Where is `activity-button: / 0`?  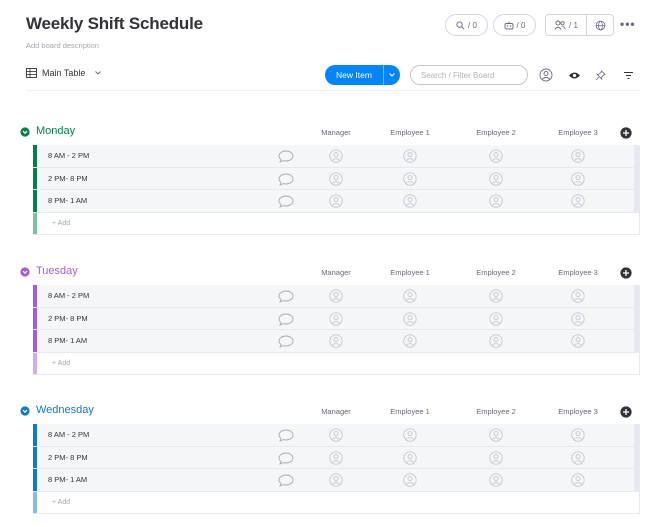
activity-button: / 0 is located at coordinates (466, 25).